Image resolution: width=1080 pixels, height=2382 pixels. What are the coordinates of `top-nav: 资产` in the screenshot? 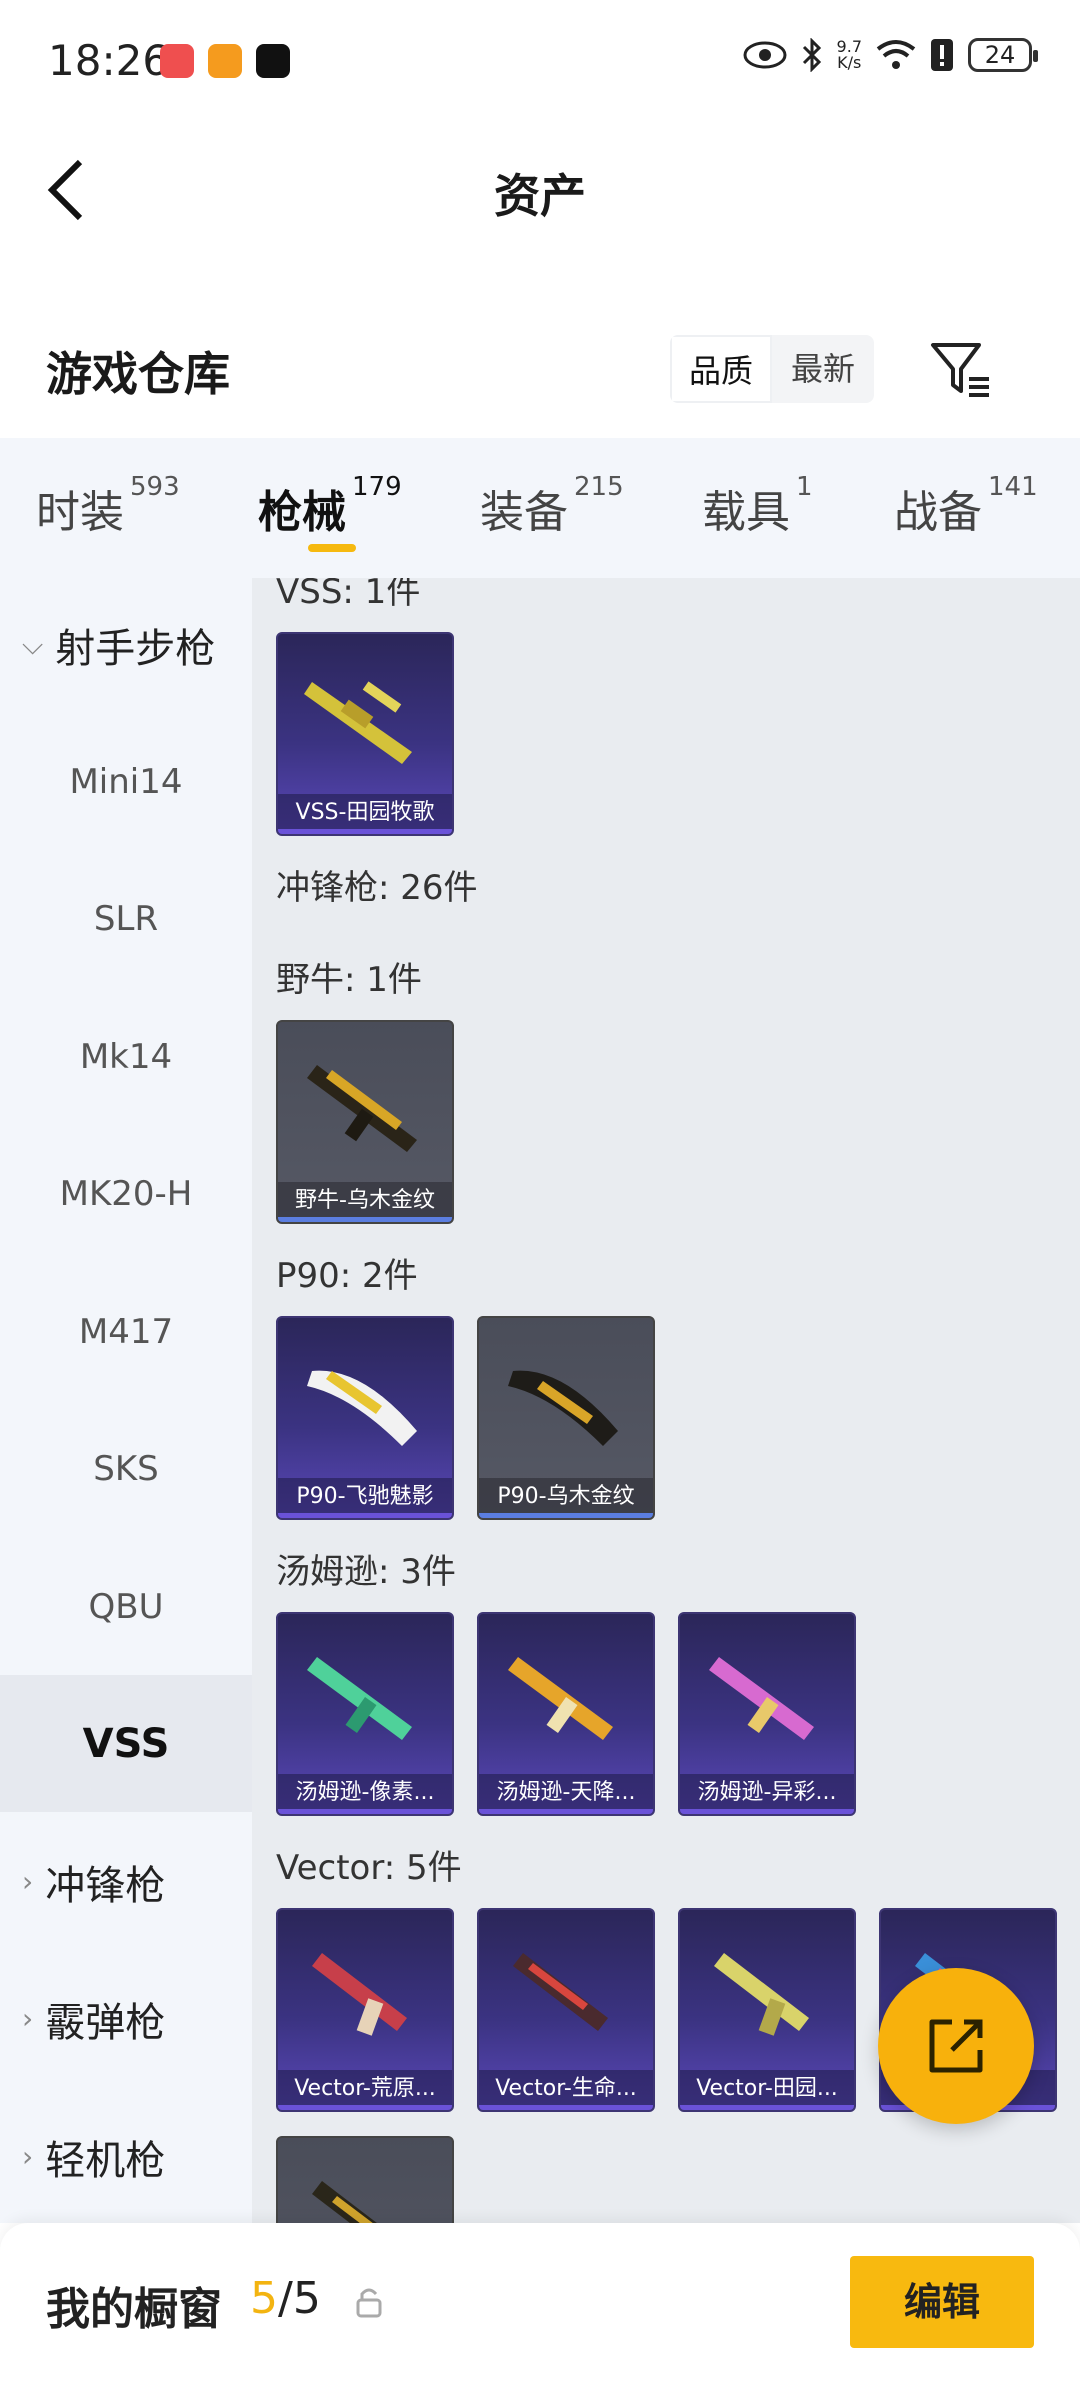 It's located at (540, 190).